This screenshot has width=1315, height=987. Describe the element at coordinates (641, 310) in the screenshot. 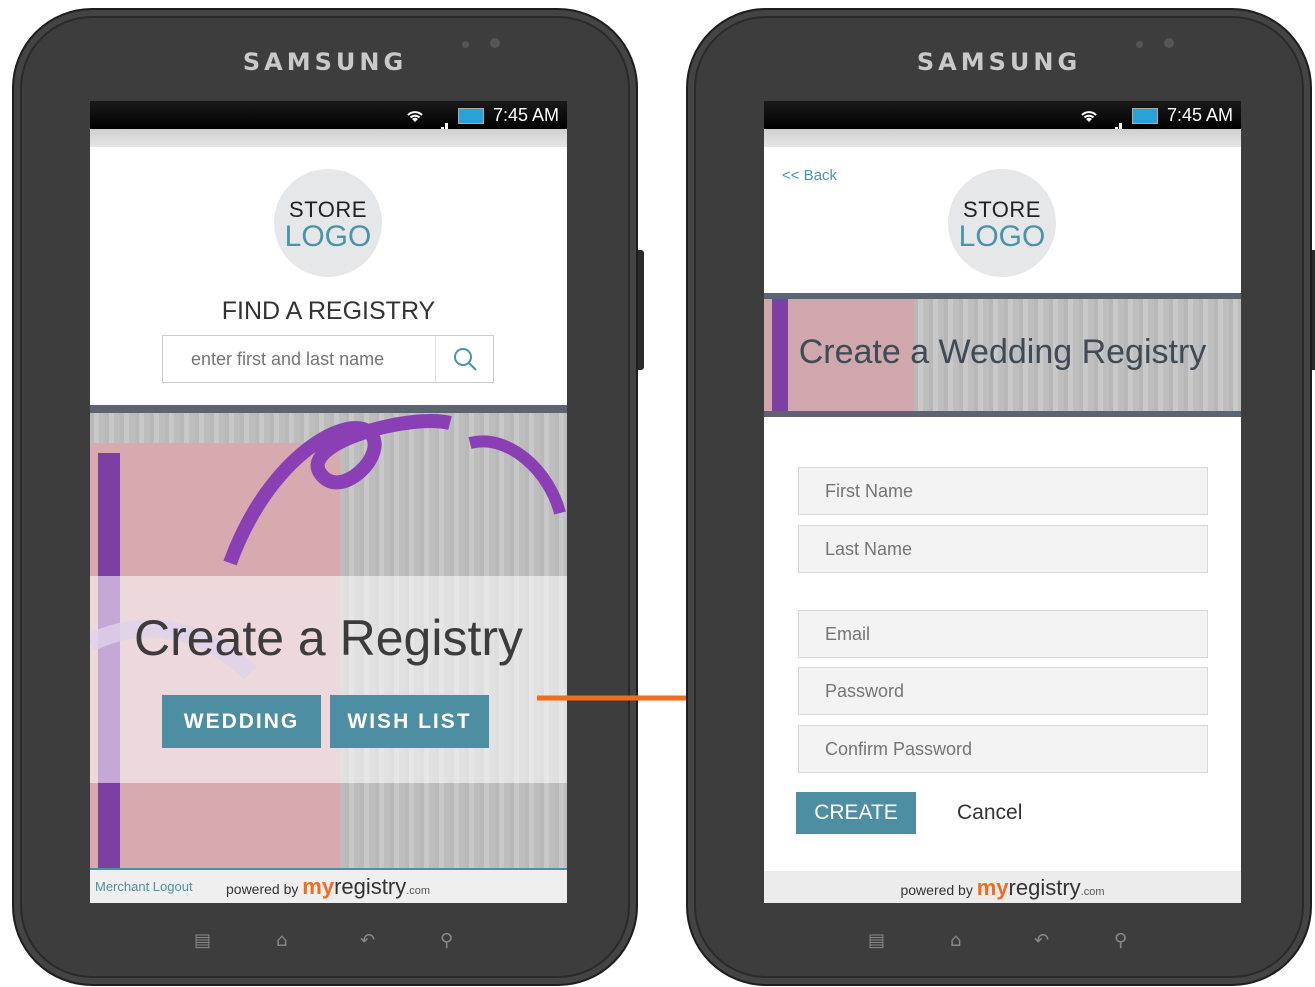

I see `side-button` at that location.